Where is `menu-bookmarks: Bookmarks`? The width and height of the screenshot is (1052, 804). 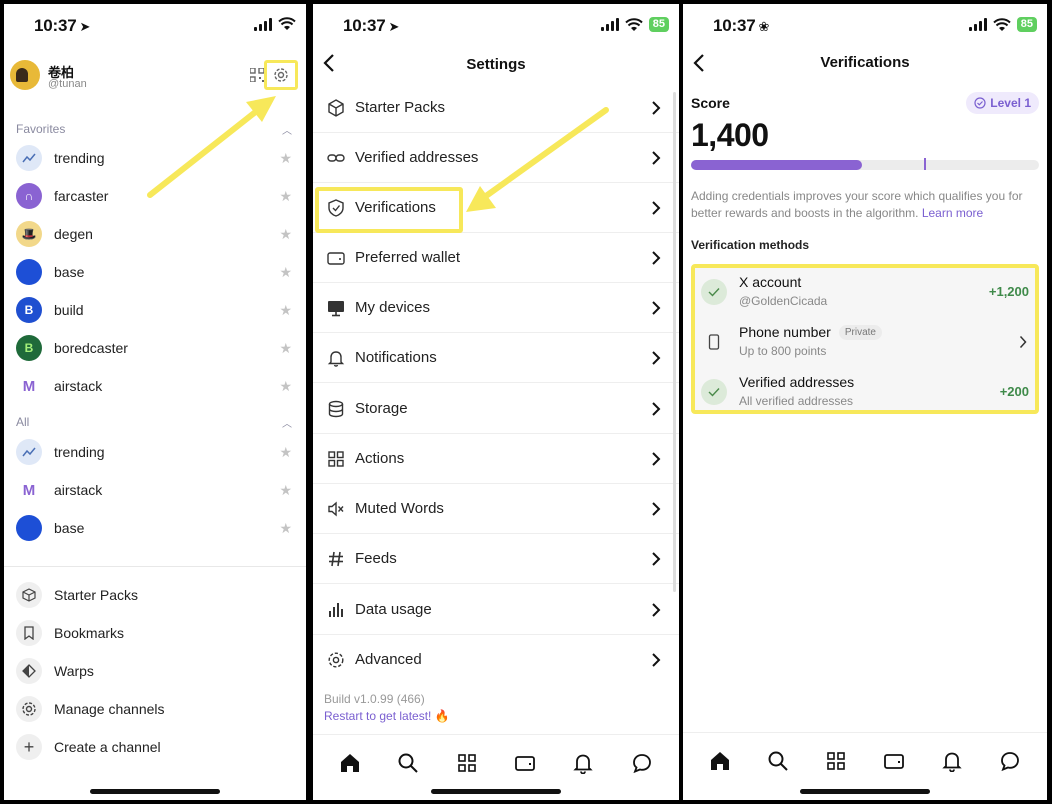
menu-bookmarks: Bookmarks is located at coordinates (155, 633).